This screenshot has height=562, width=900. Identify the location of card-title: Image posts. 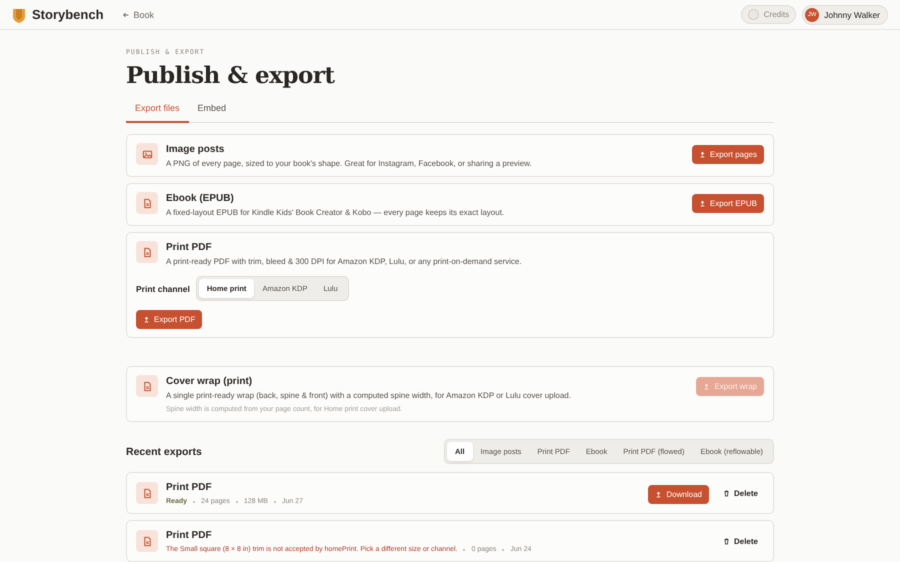
(196, 149).